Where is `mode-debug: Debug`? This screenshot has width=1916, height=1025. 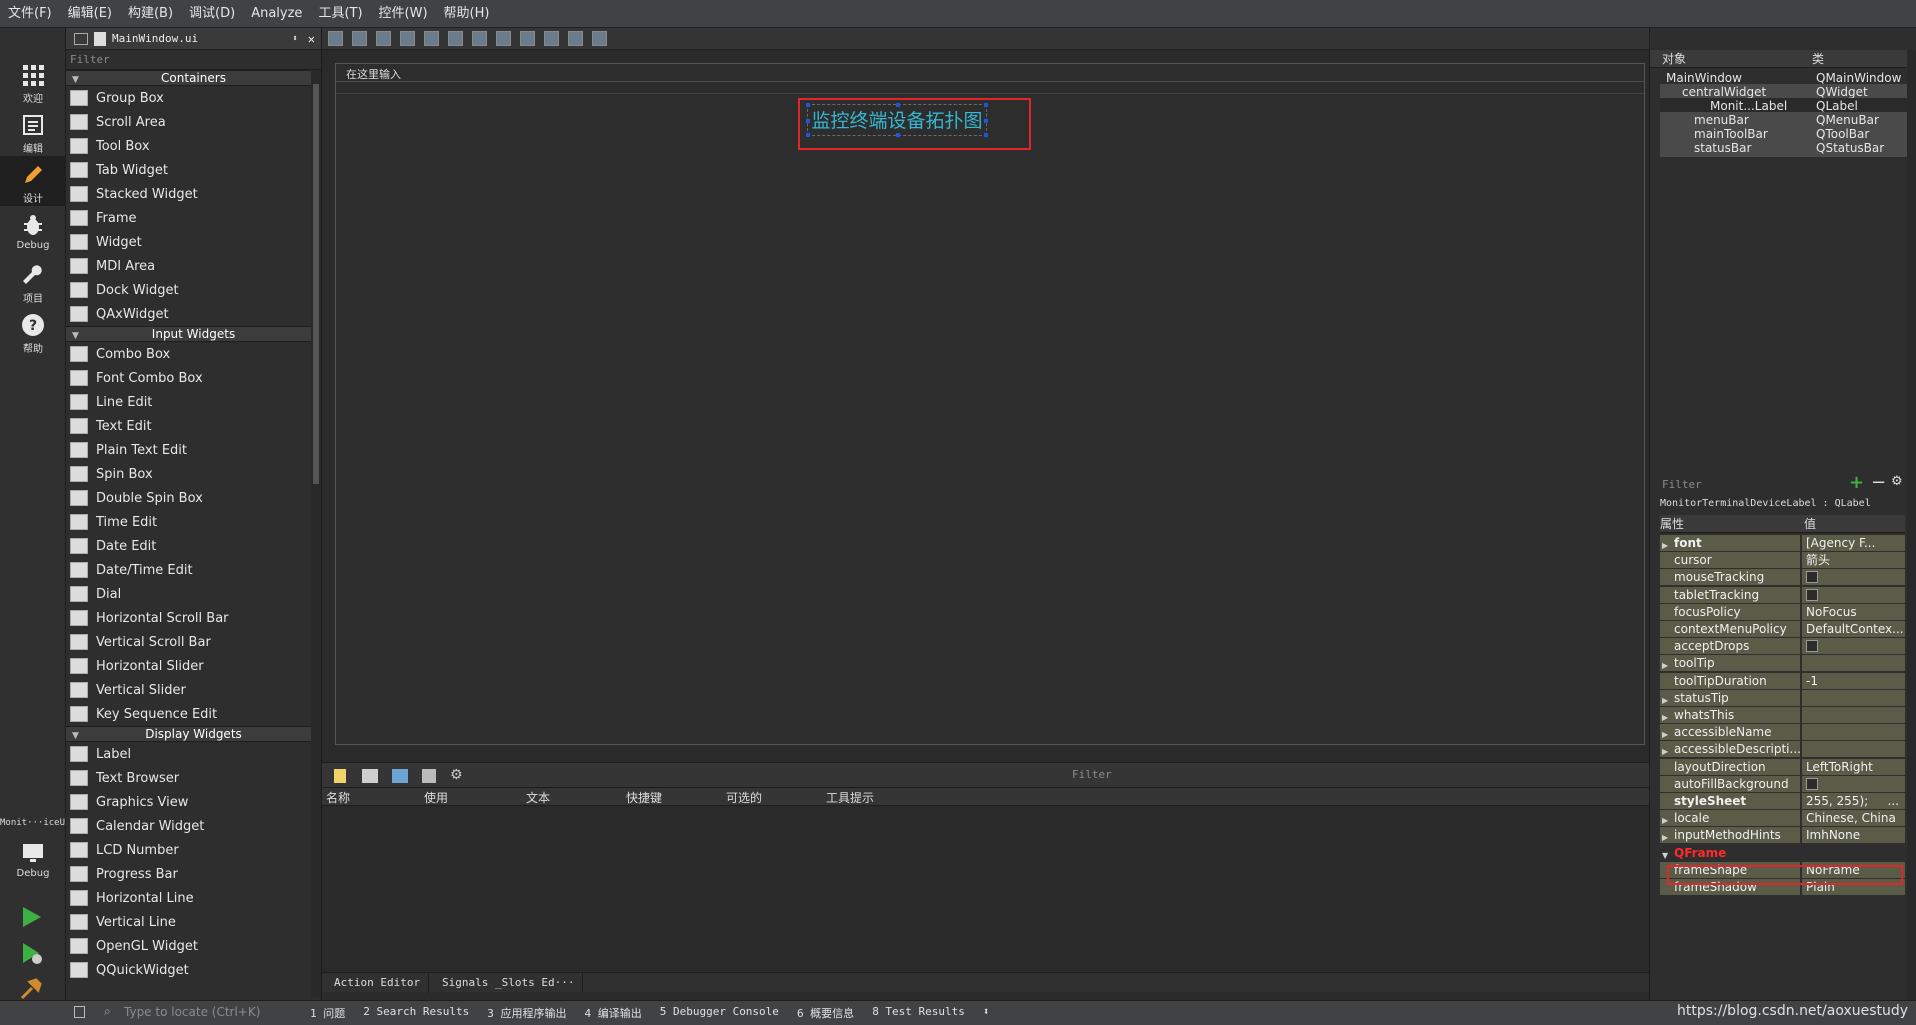
mode-debug: Debug is located at coordinates (33, 231).